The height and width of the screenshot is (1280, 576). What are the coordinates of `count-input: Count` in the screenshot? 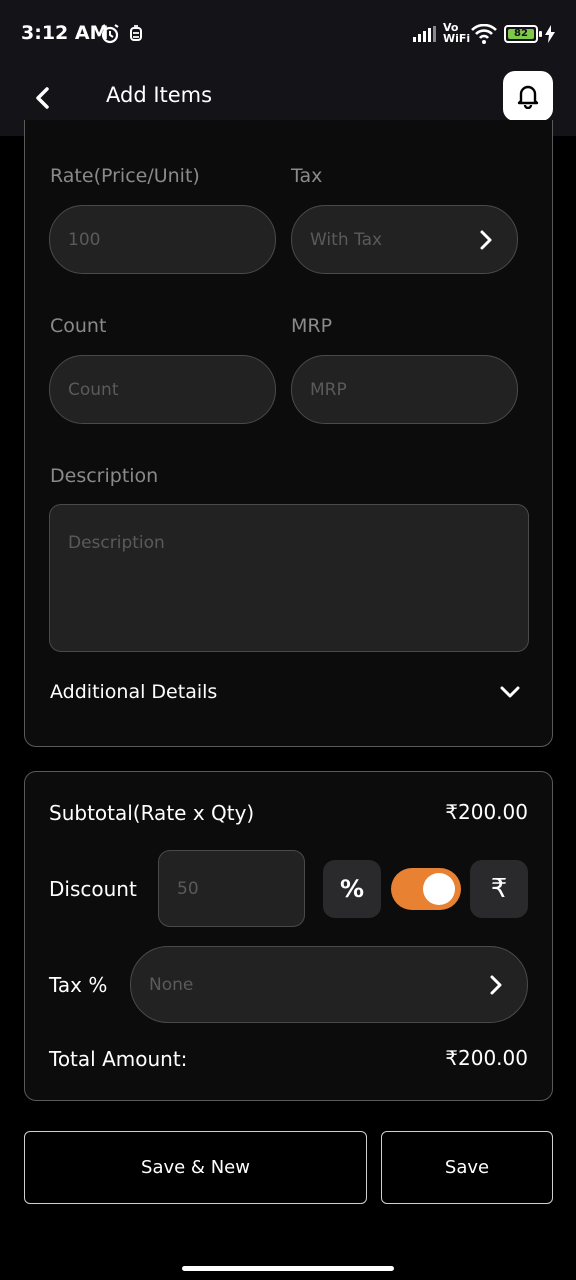 It's located at (162, 389).